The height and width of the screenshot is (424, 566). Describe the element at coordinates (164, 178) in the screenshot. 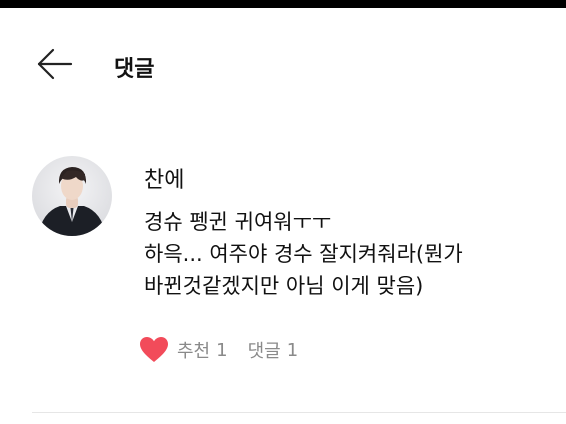

I see `comment-author: 찬에` at that location.